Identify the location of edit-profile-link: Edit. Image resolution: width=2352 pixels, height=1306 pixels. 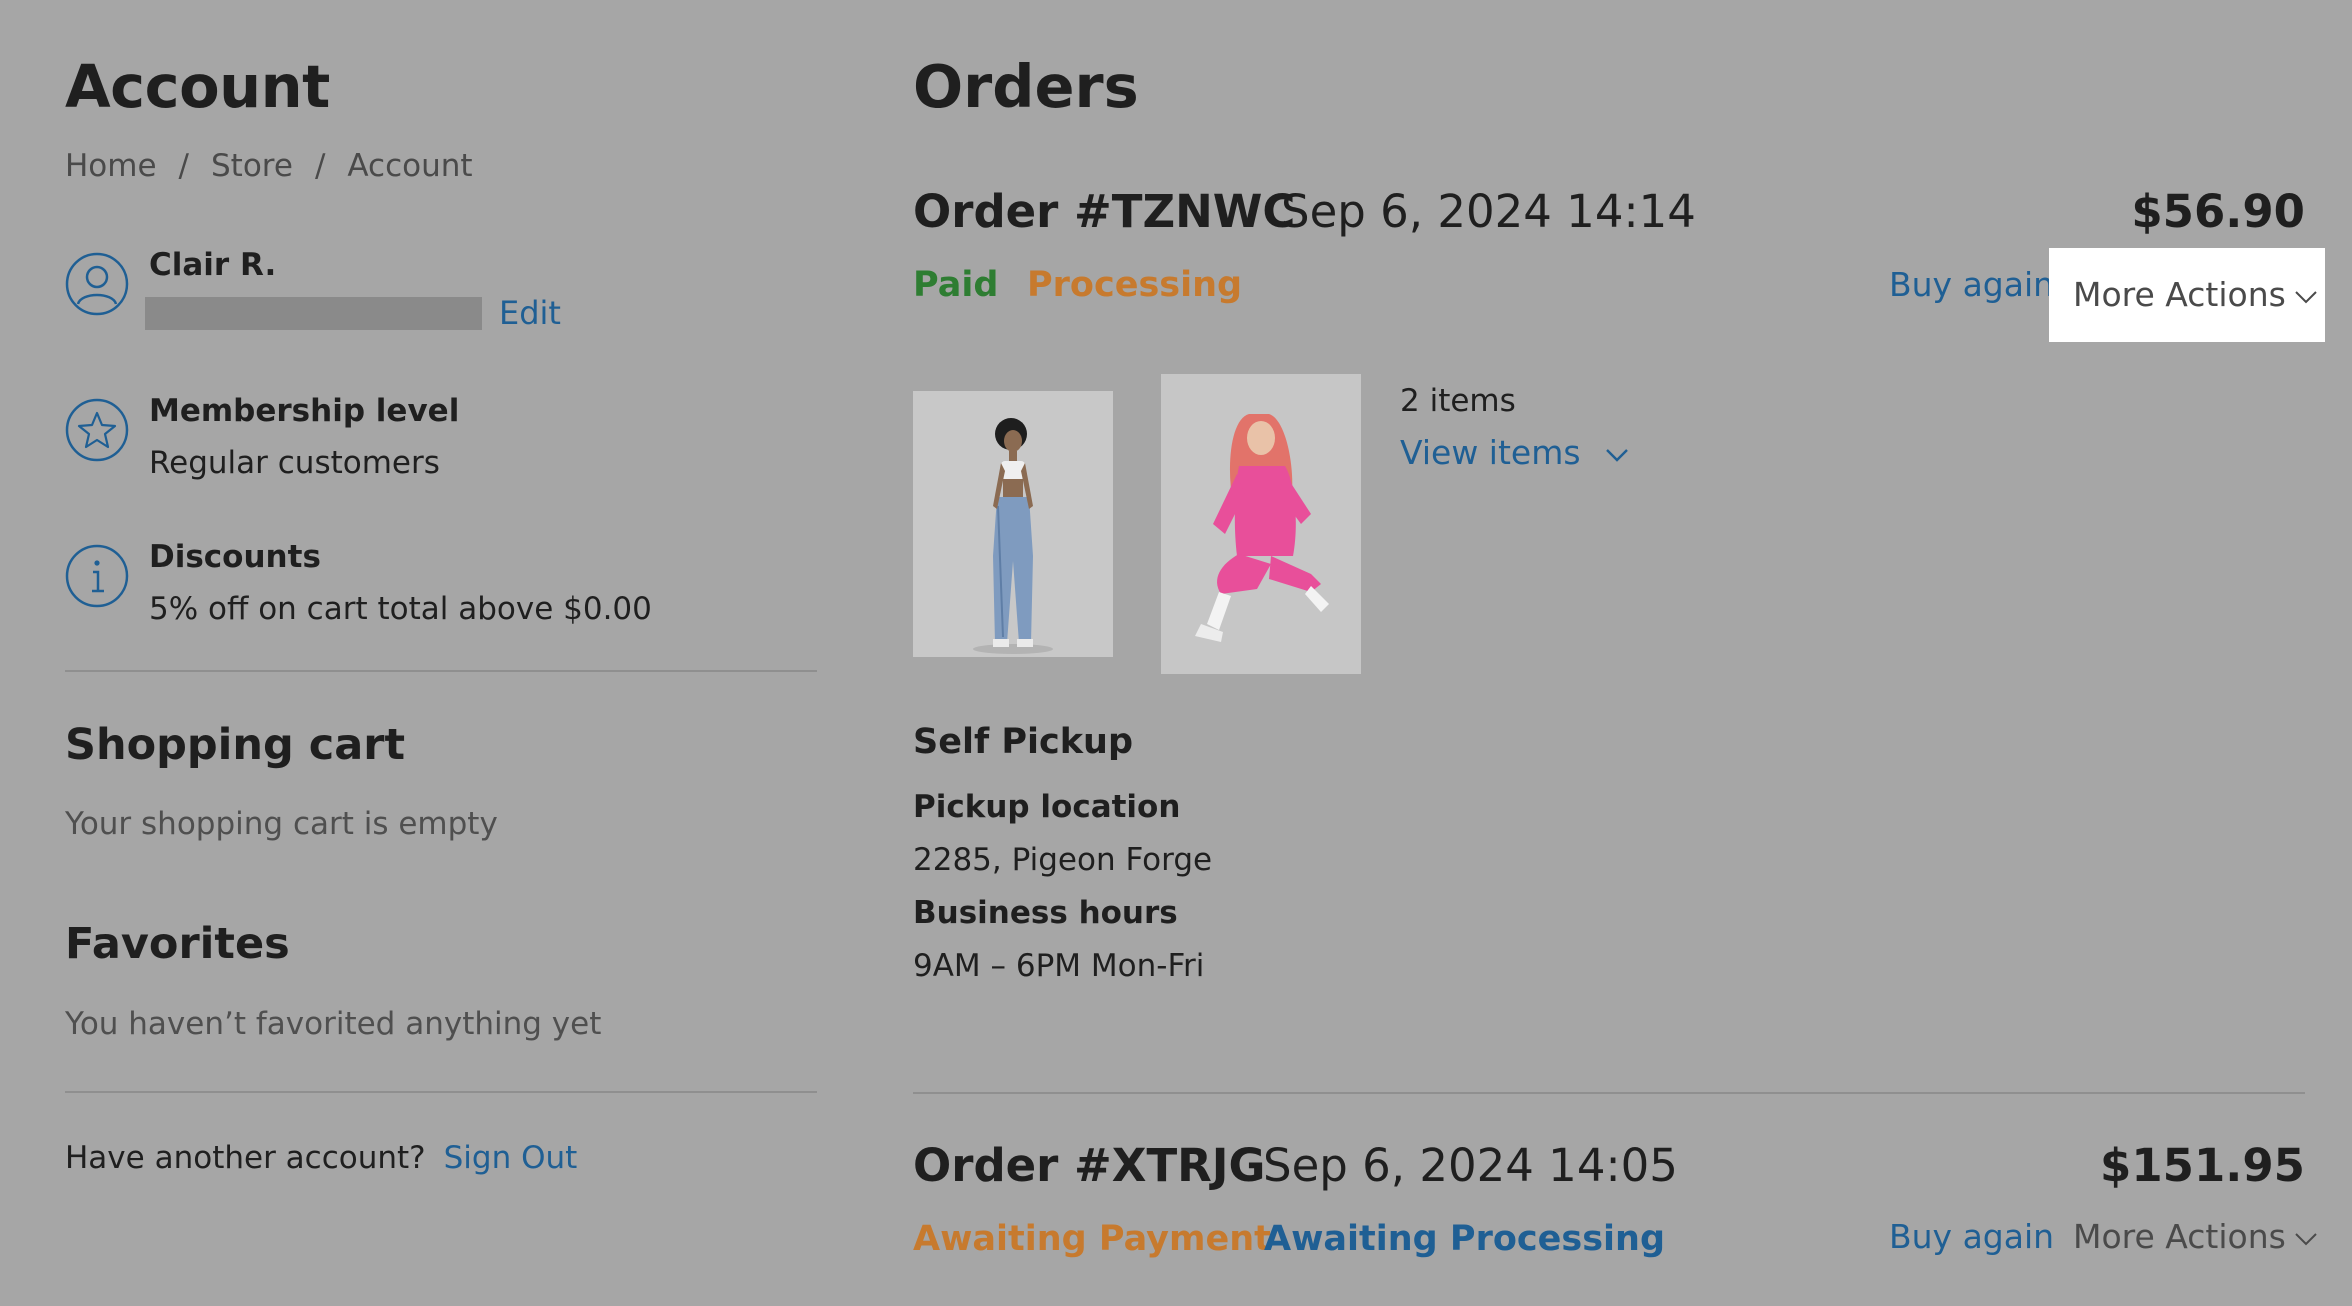
(530, 313).